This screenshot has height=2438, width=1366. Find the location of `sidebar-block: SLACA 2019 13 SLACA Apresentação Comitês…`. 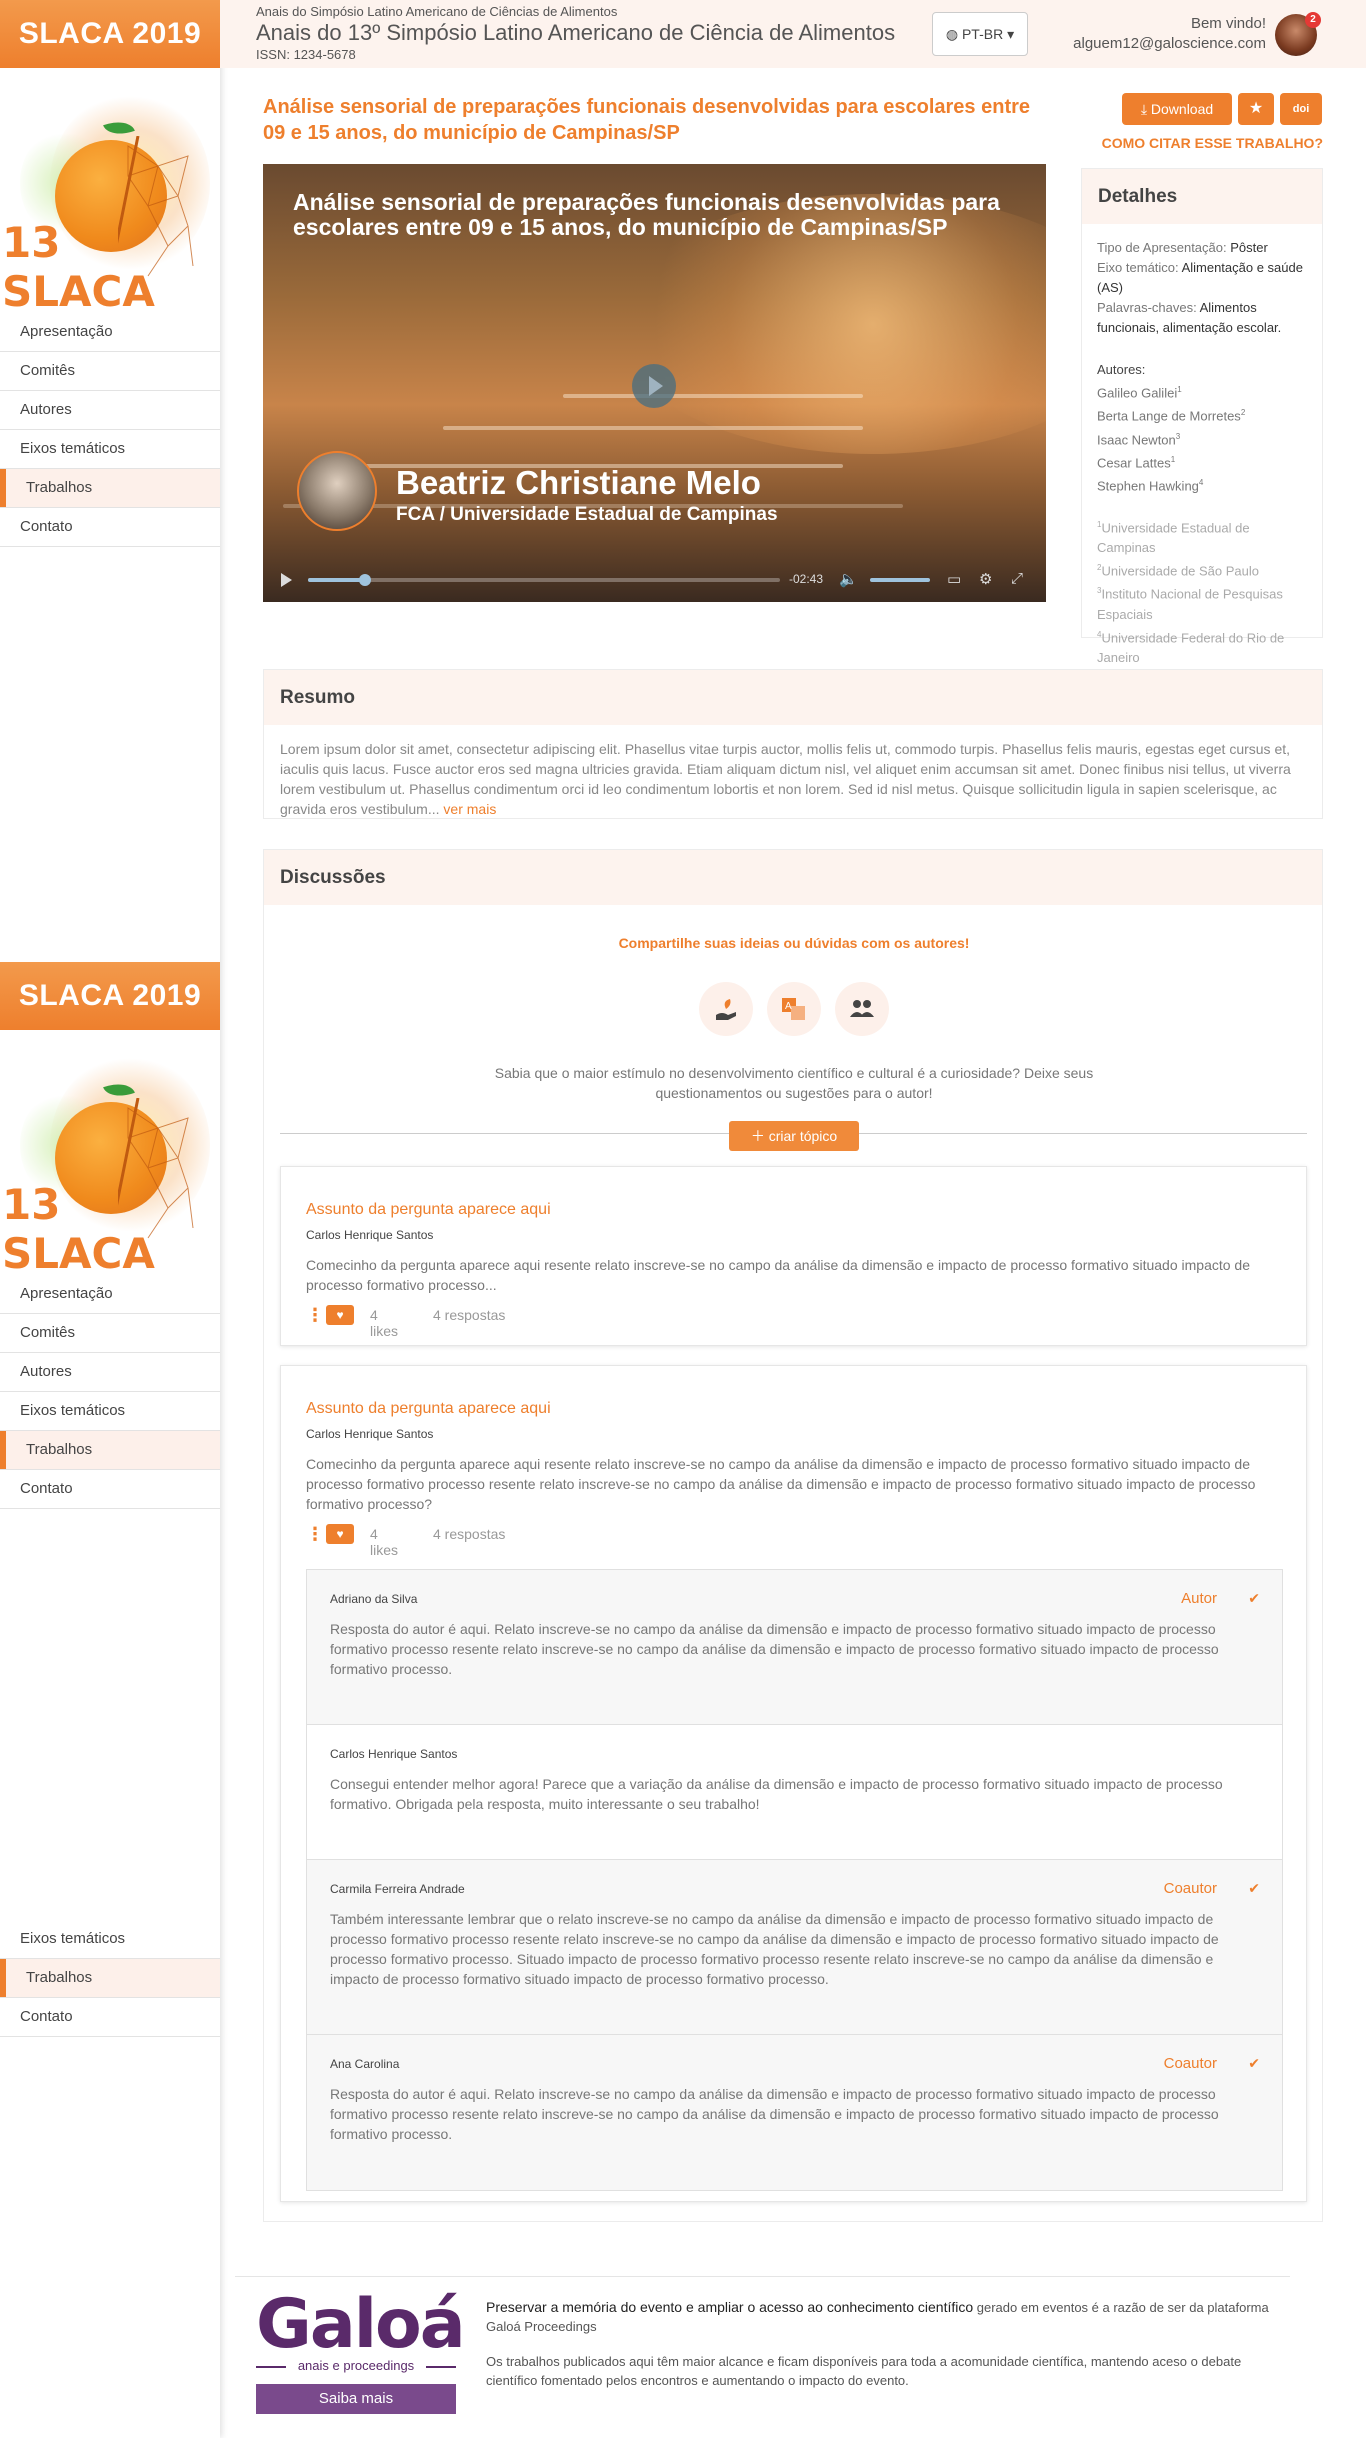

sidebar-block: SLACA 2019 13 SLACA Apresentação Comitês… is located at coordinates (110, 273).